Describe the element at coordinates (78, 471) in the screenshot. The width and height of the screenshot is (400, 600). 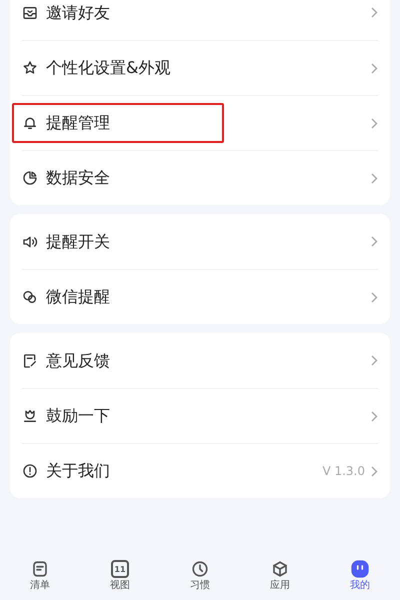
I see `menu-label: 关于我们` at that location.